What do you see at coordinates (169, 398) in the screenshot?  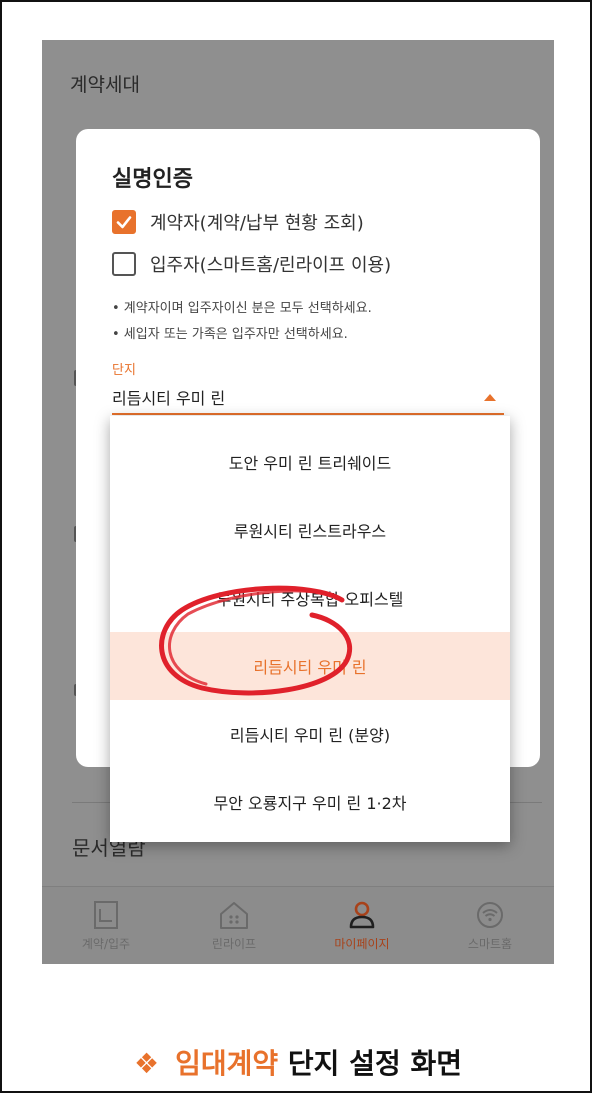 I see `complex-select-value: 리듬시티 우미 린` at bounding box center [169, 398].